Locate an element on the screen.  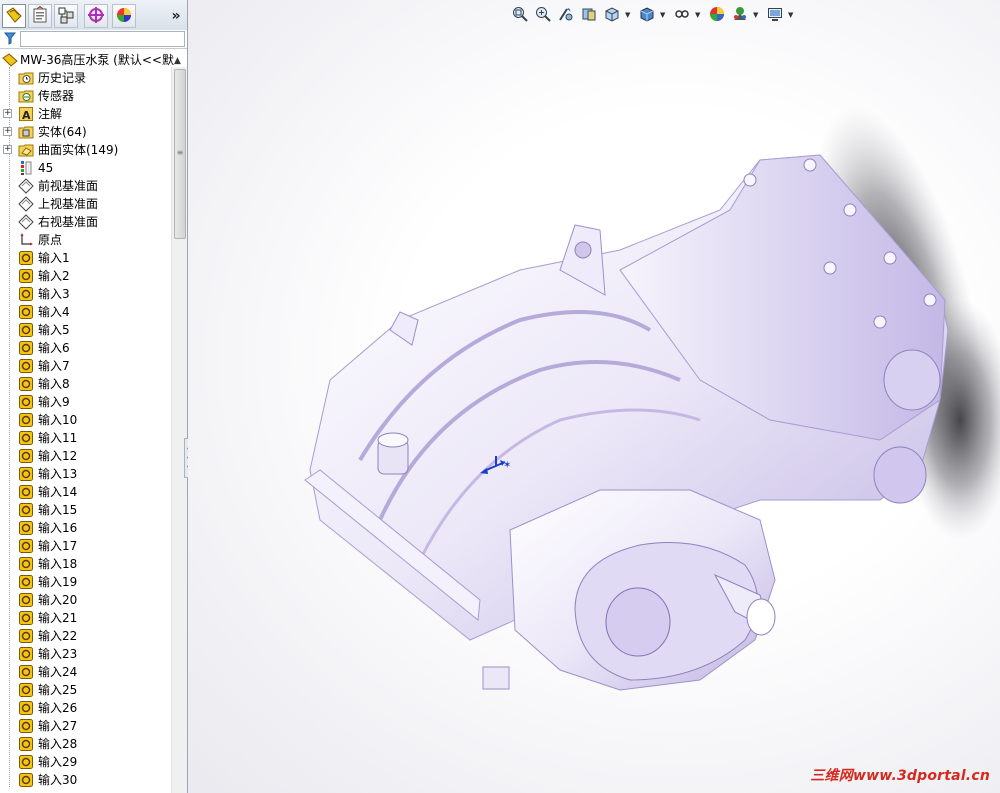
tree-item: 45 is located at coordinates (85, 168).